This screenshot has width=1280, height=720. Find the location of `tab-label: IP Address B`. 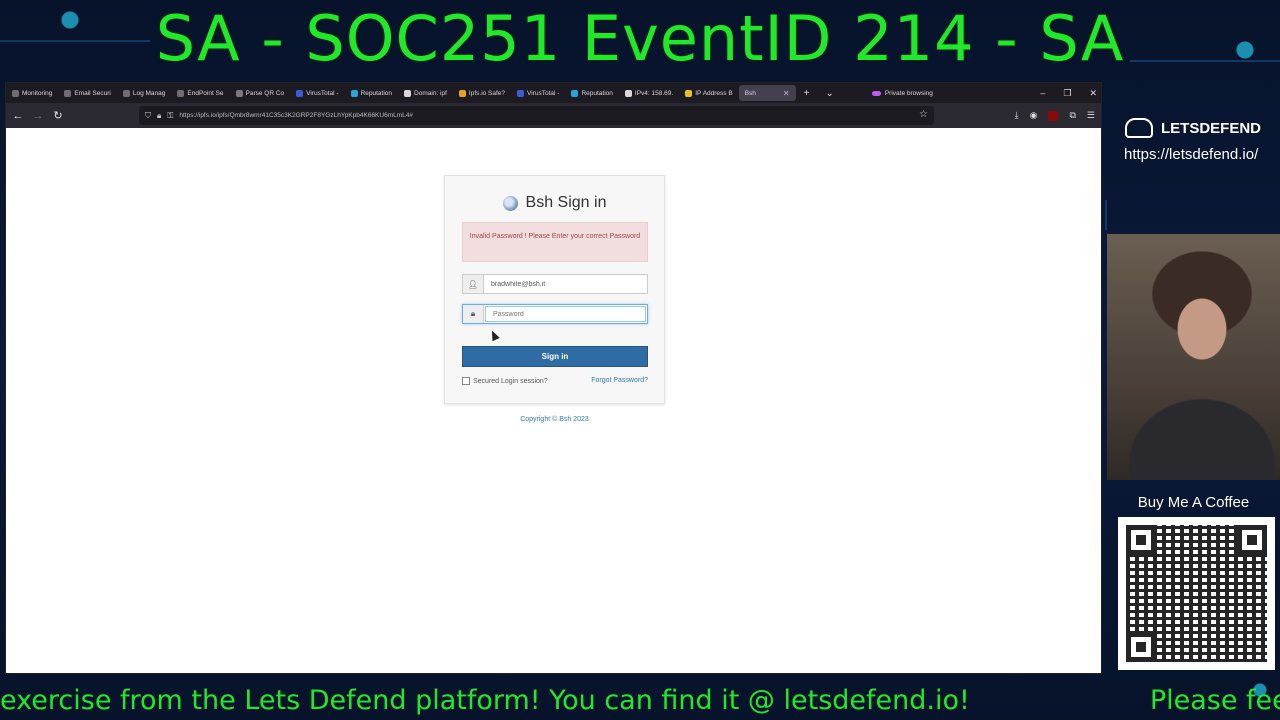

tab-label: IP Address B is located at coordinates (714, 93).